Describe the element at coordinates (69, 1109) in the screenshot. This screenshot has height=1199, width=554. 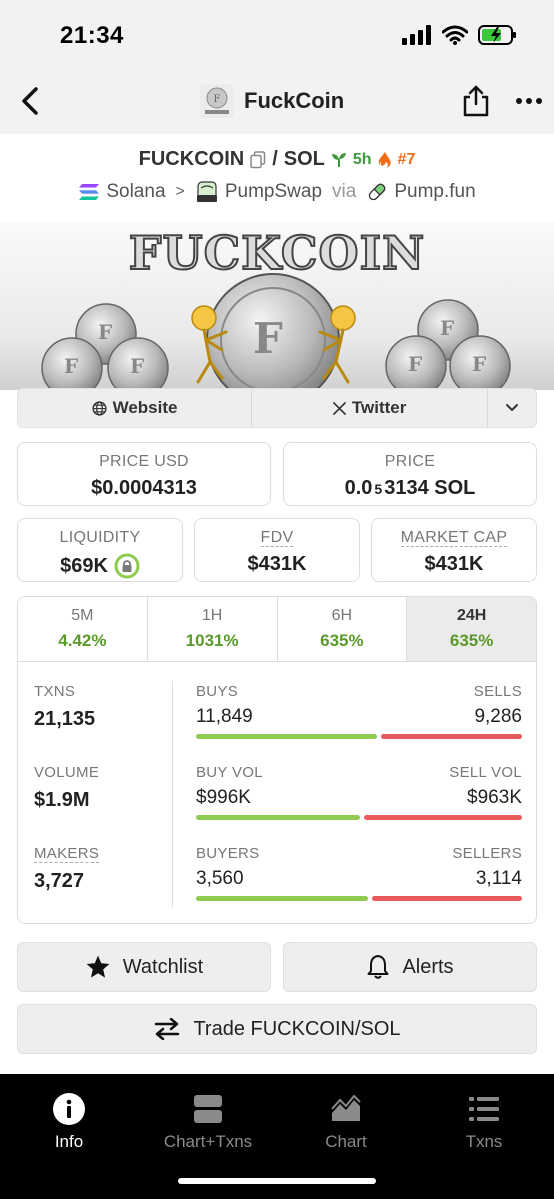
I see `info-icon` at that location.